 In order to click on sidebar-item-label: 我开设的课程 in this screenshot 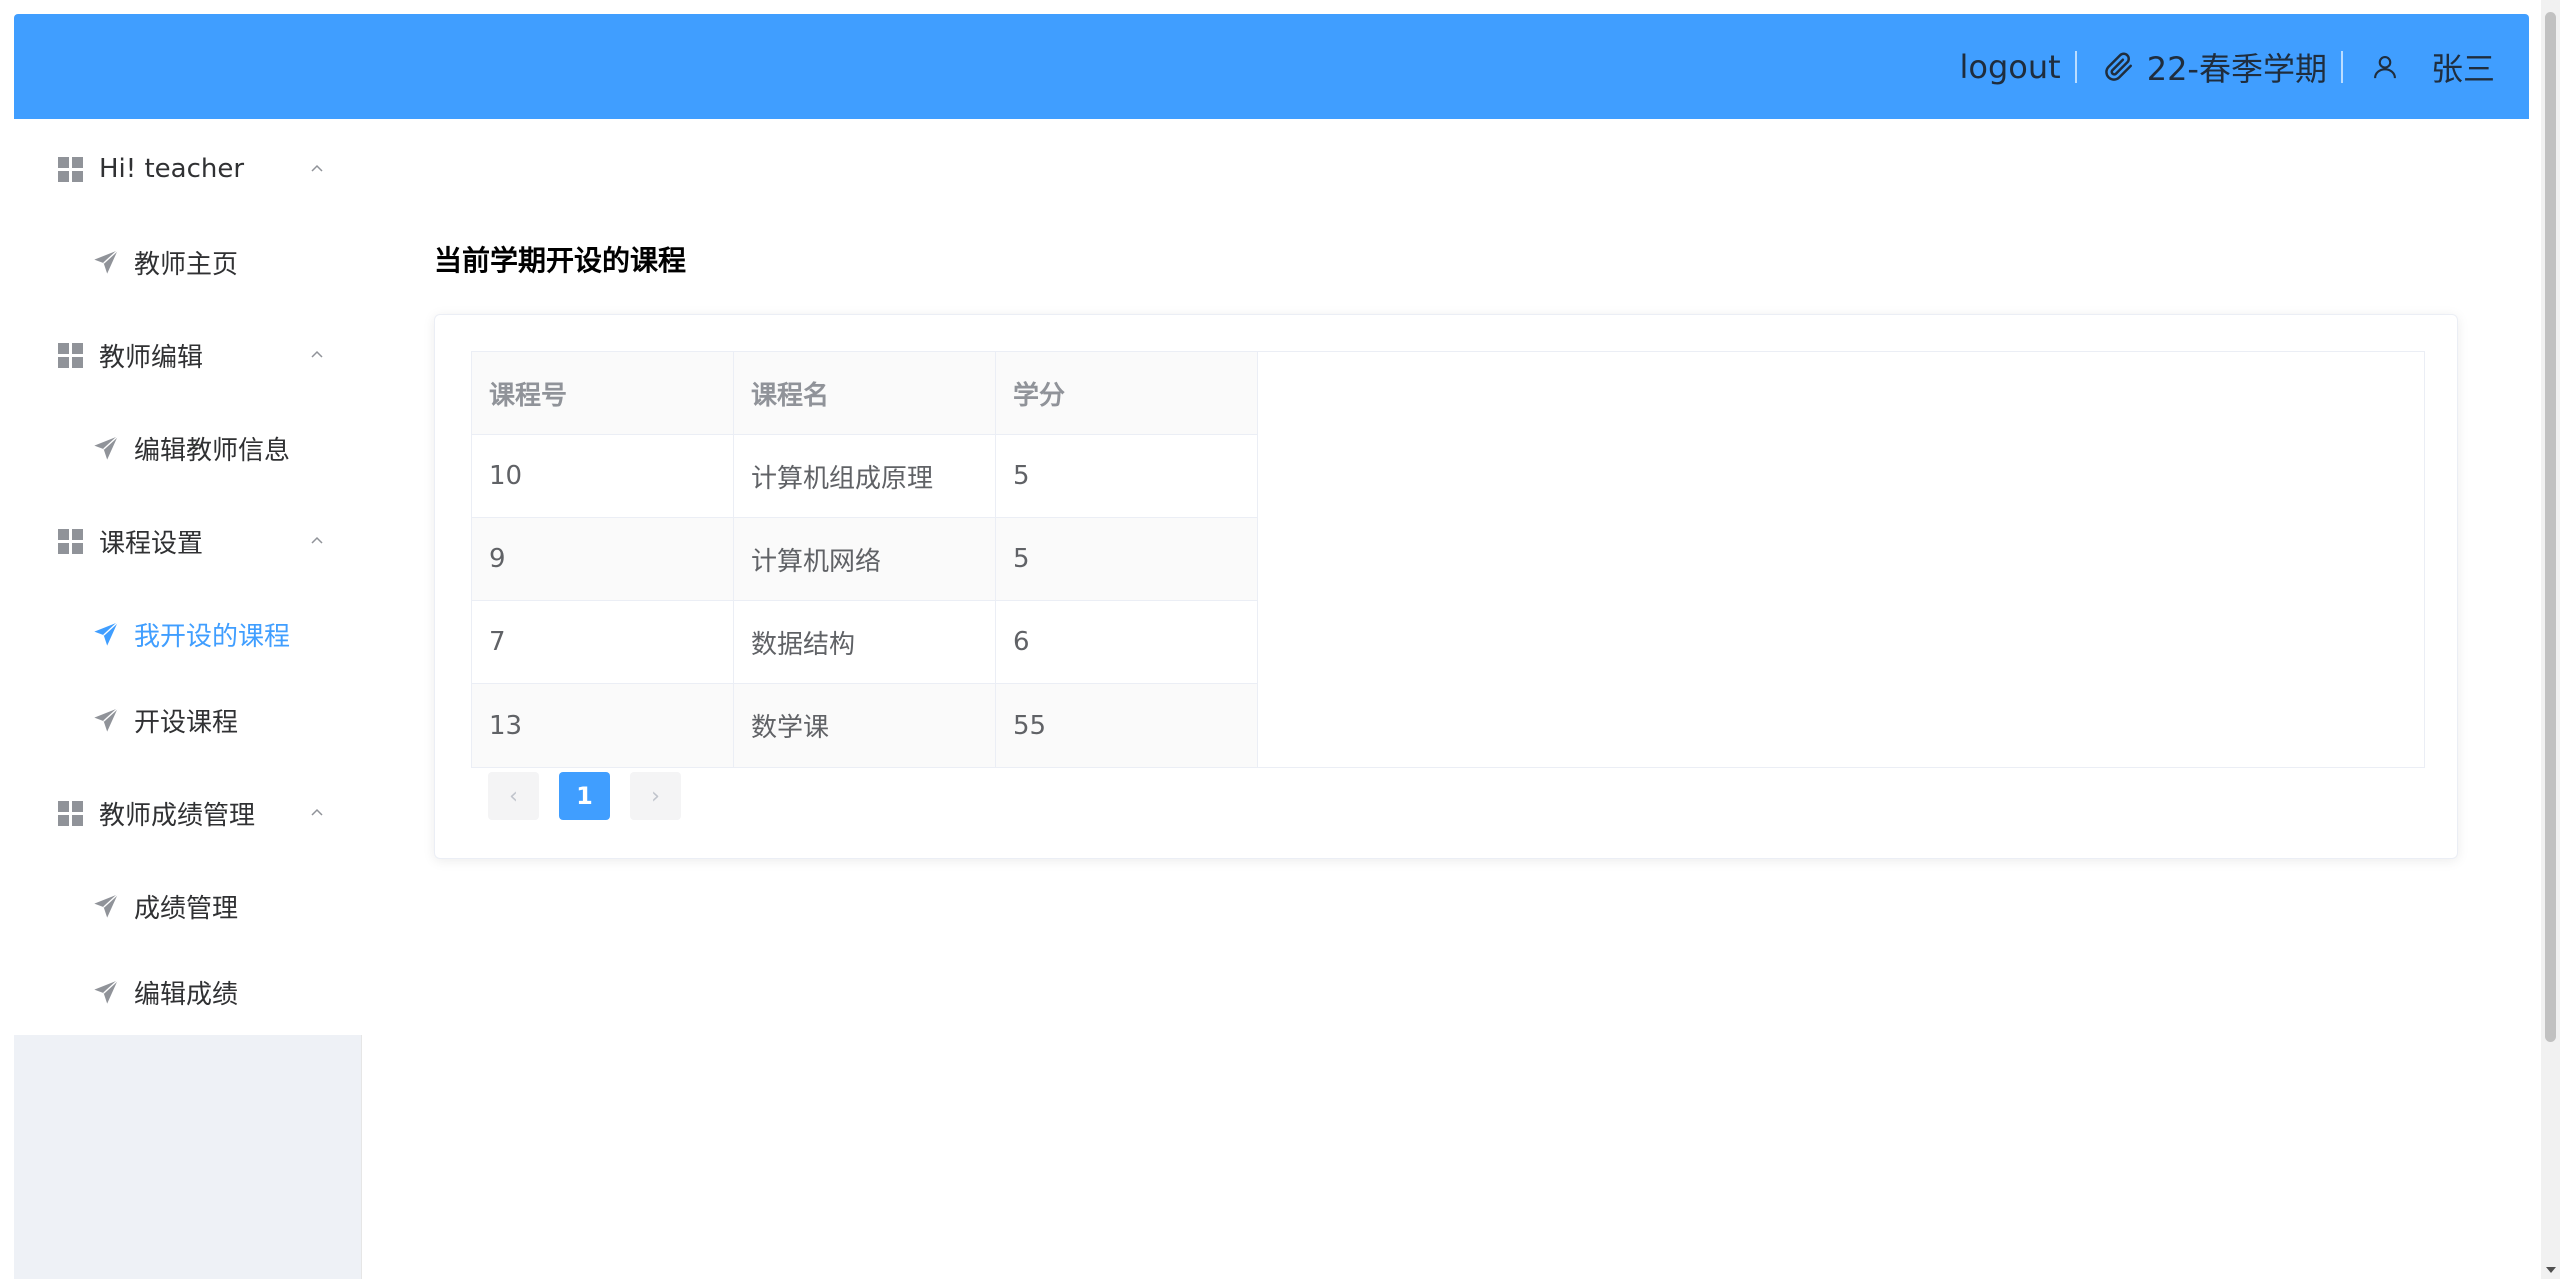, I will do `click(212, 636)`.